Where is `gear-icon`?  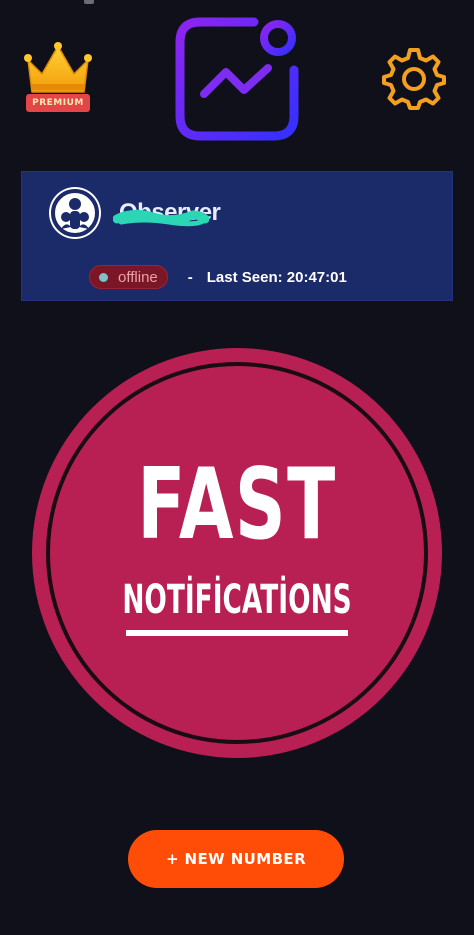 gear-icon is located at coordinates (414, 79).